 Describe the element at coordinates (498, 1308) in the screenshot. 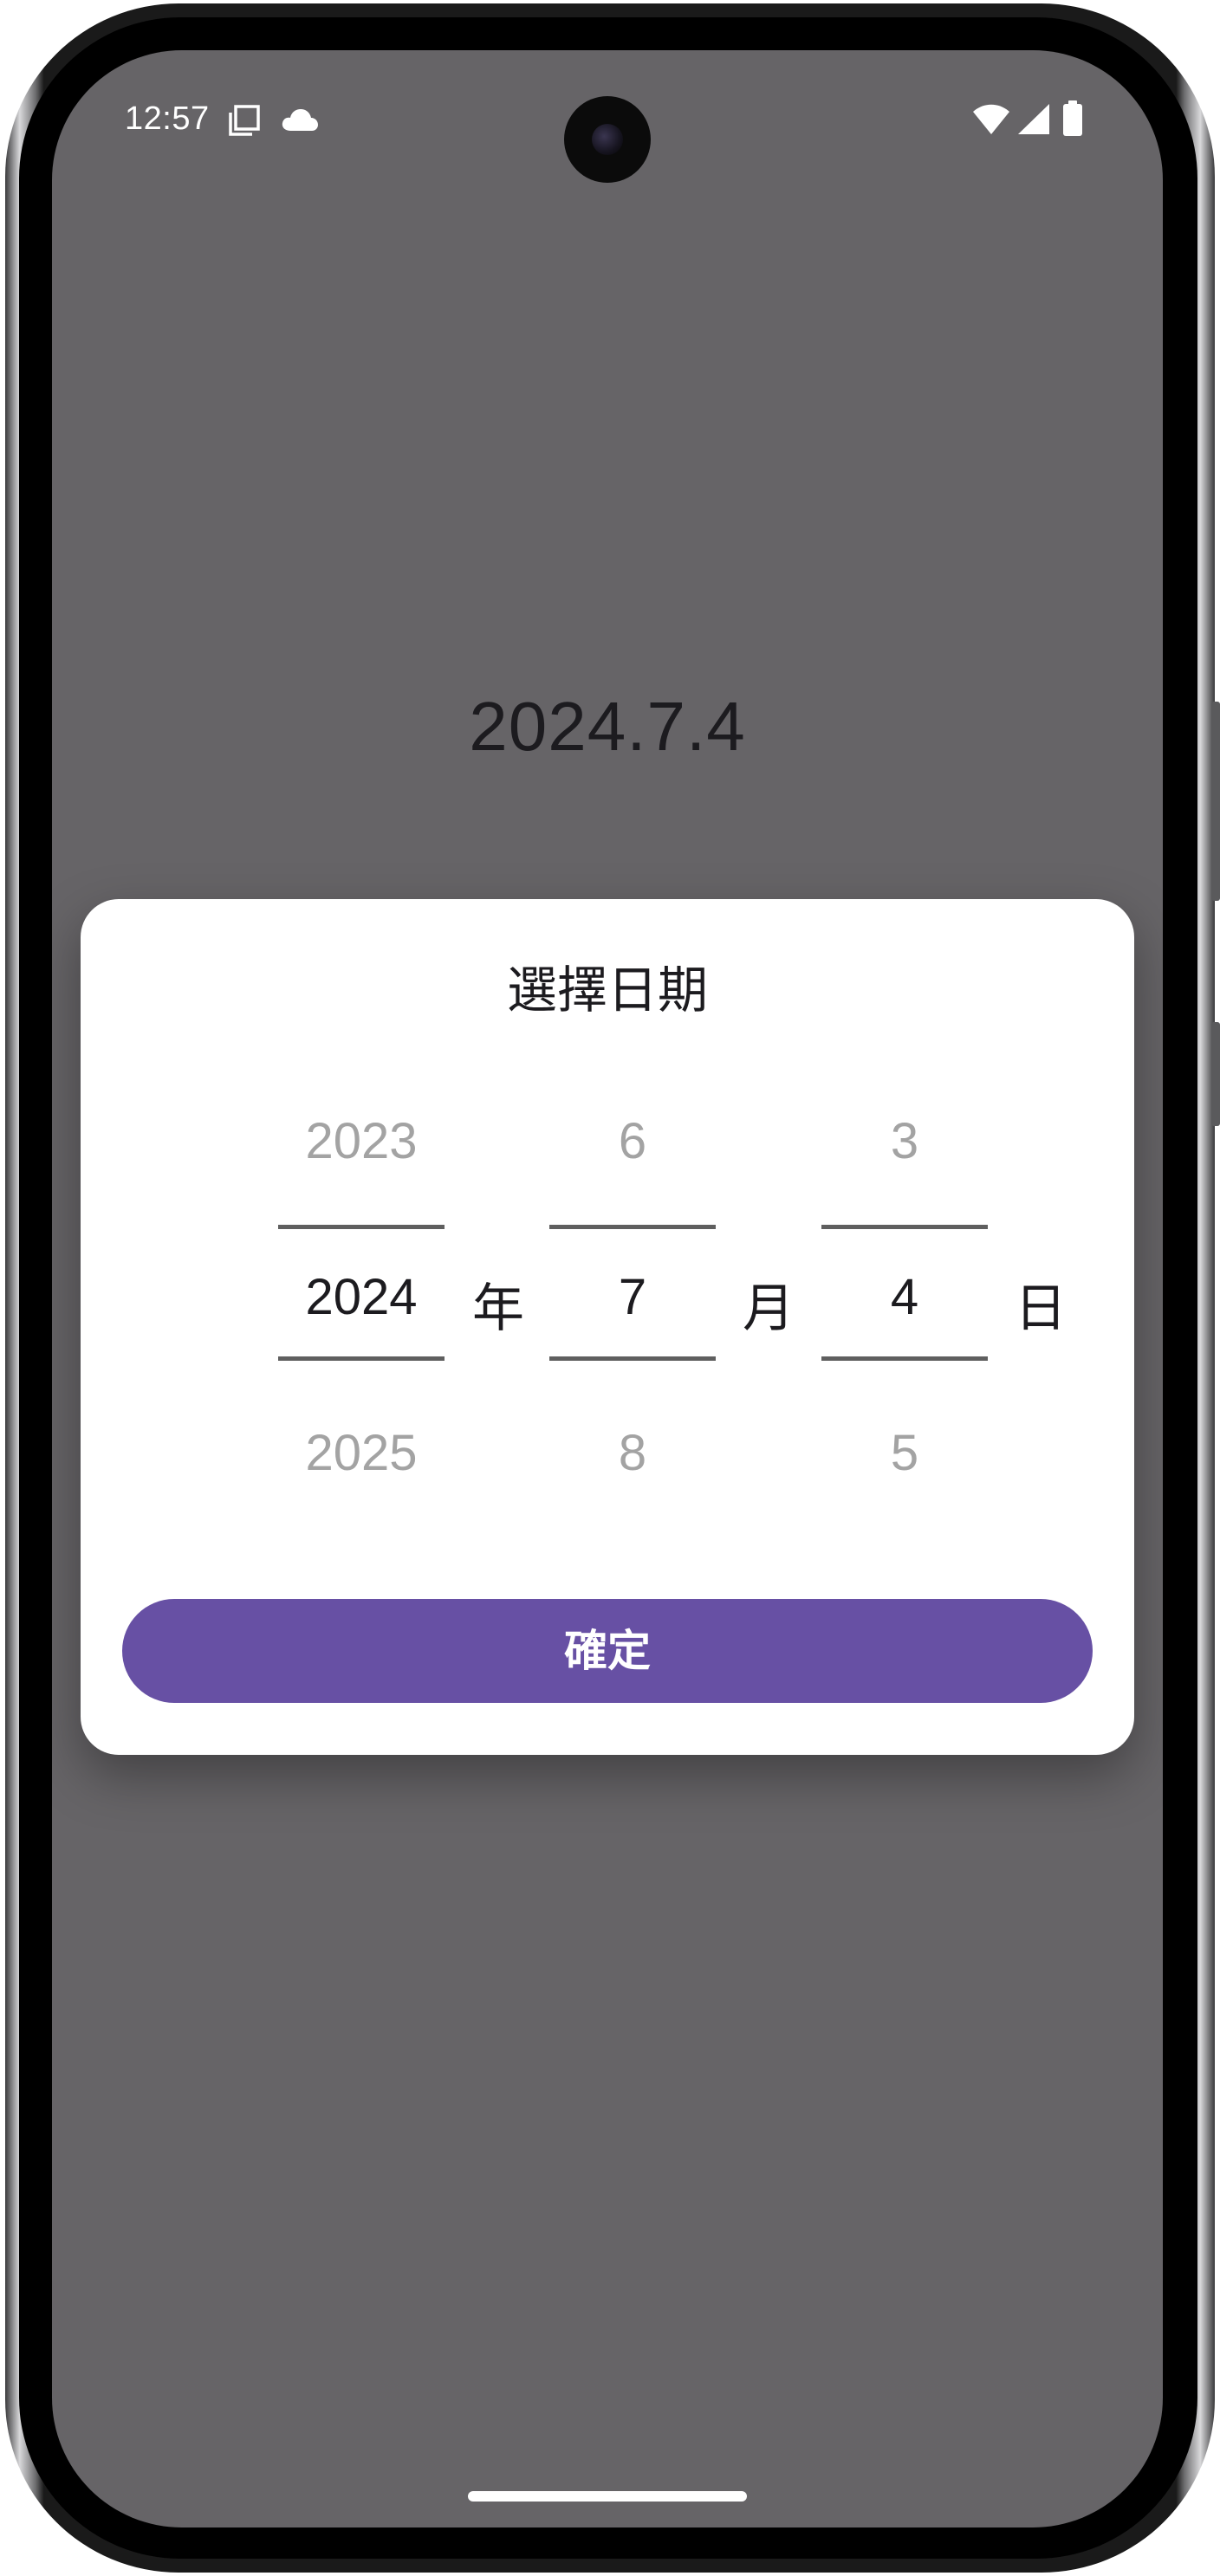

I see `year-unit-label: 年` at that location.